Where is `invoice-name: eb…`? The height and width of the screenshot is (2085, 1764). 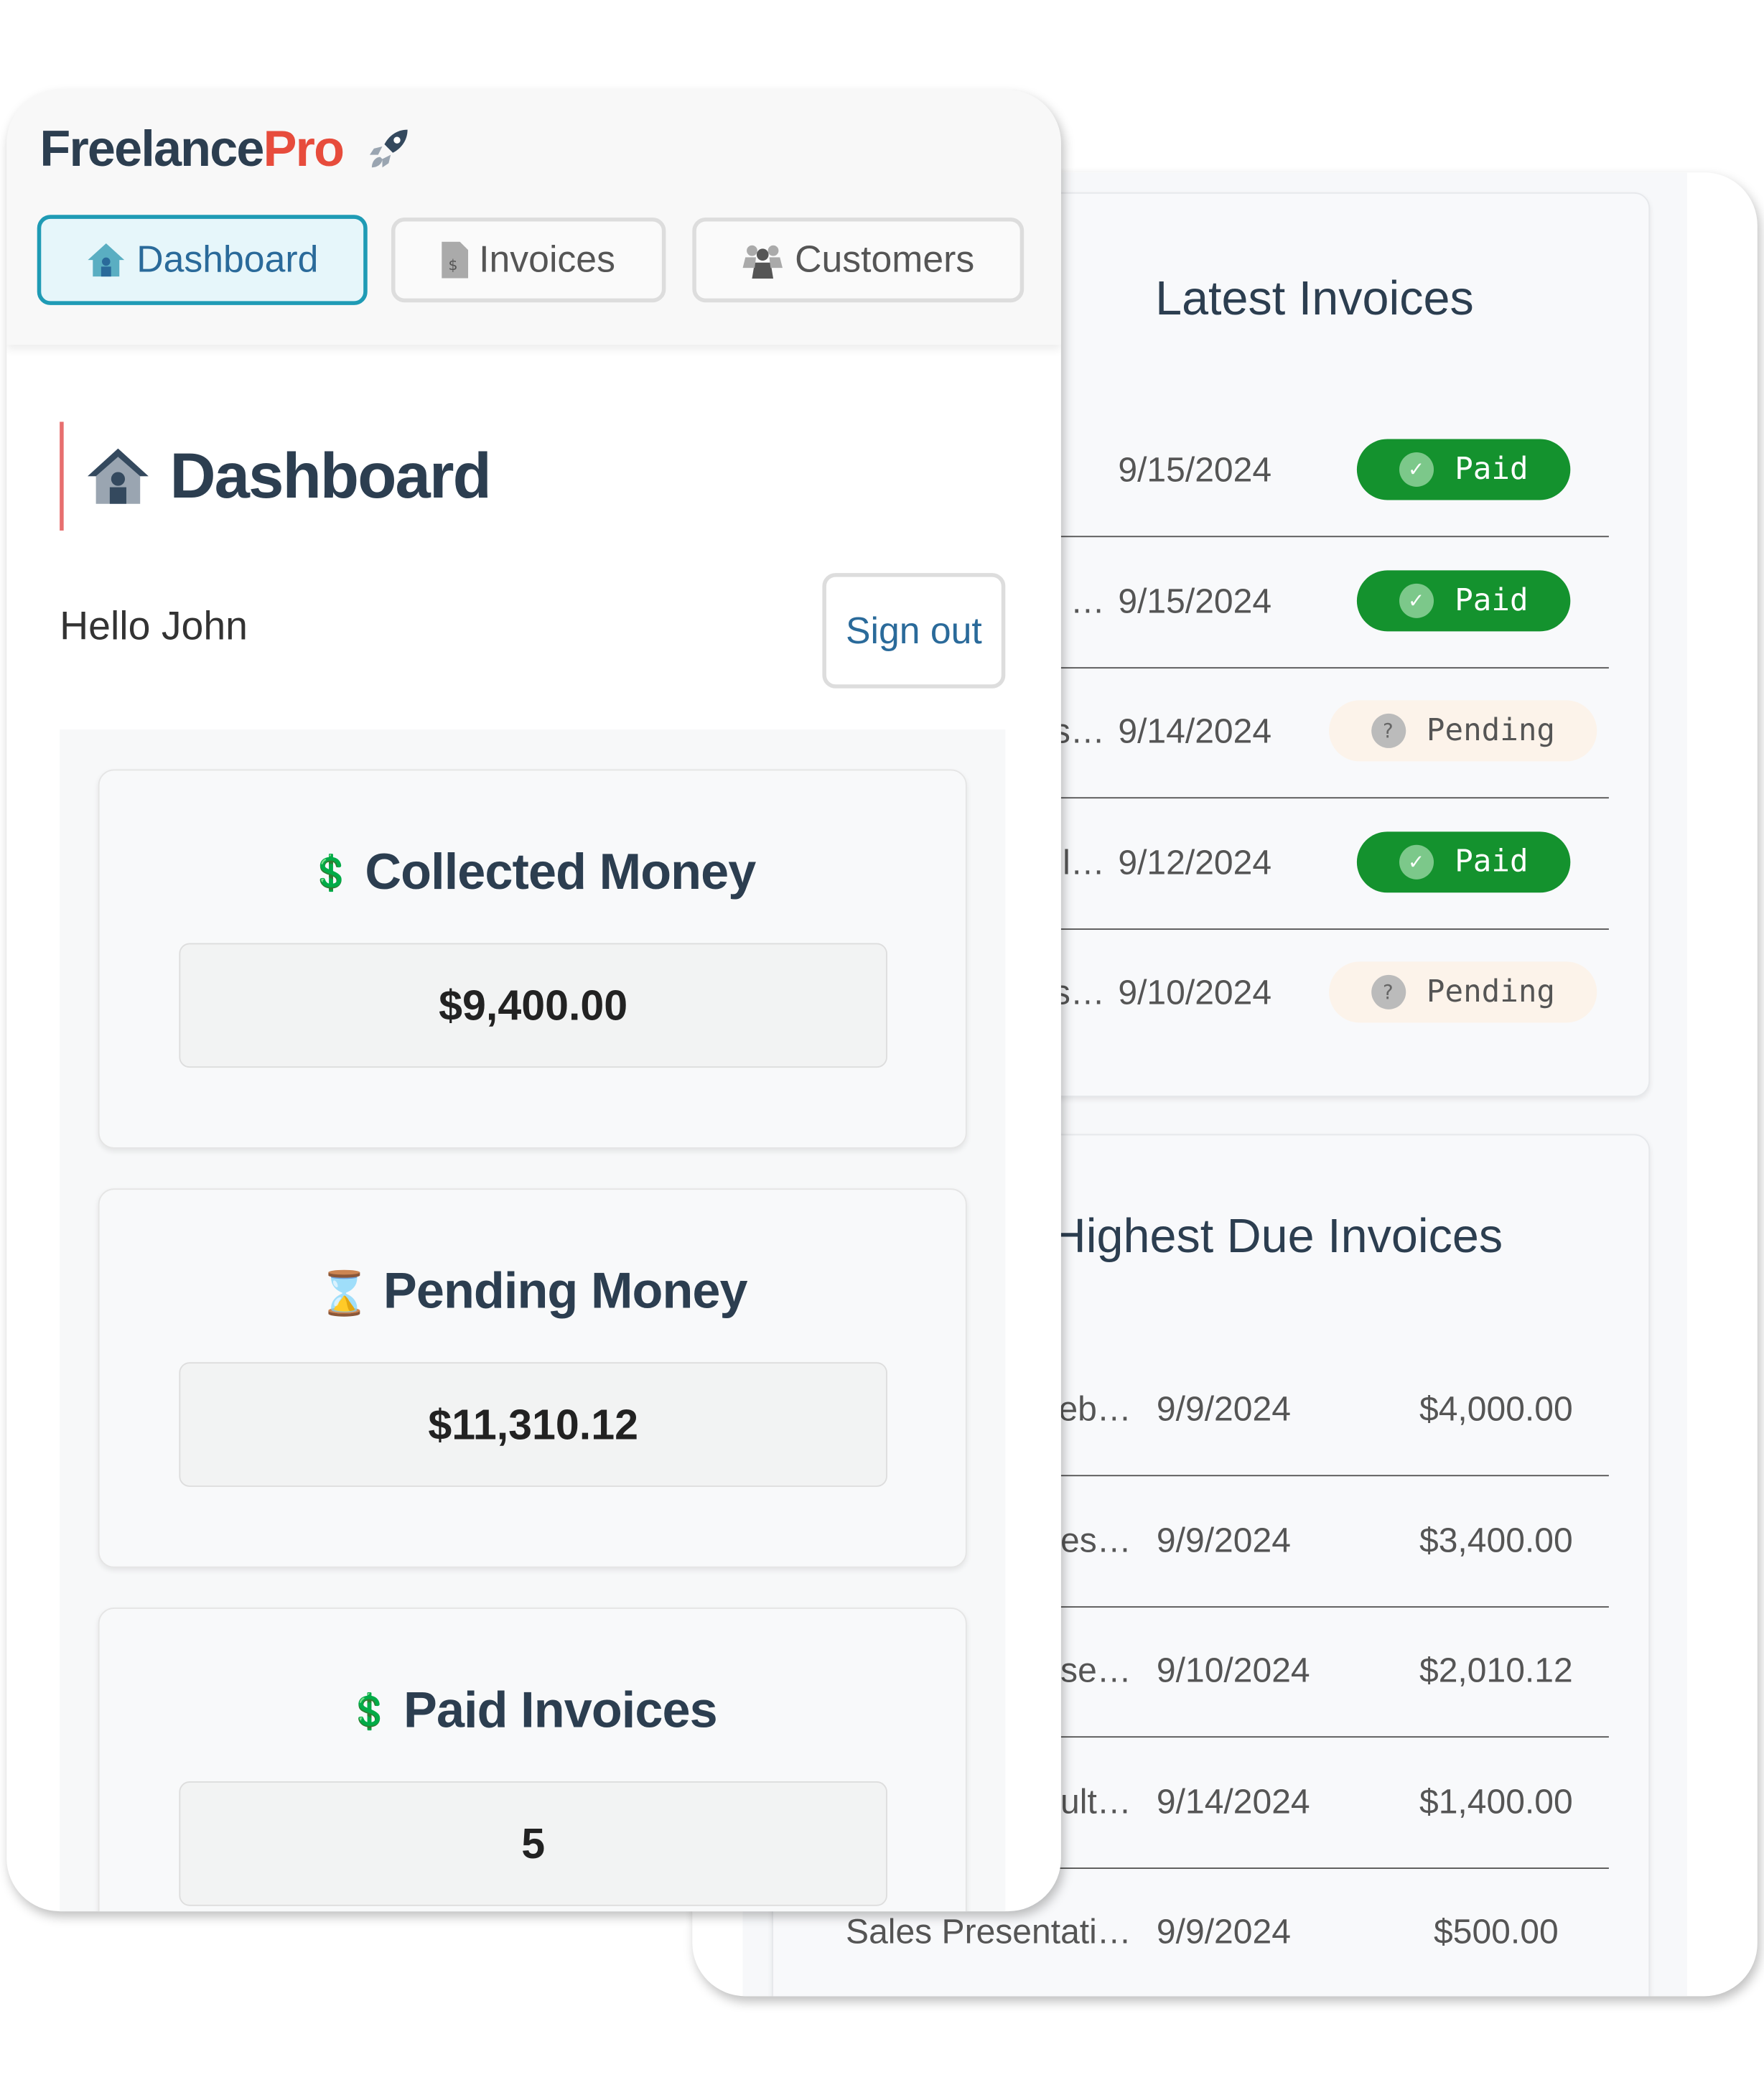 invoice-name: eb… is located at coordinates (1094, 1409).